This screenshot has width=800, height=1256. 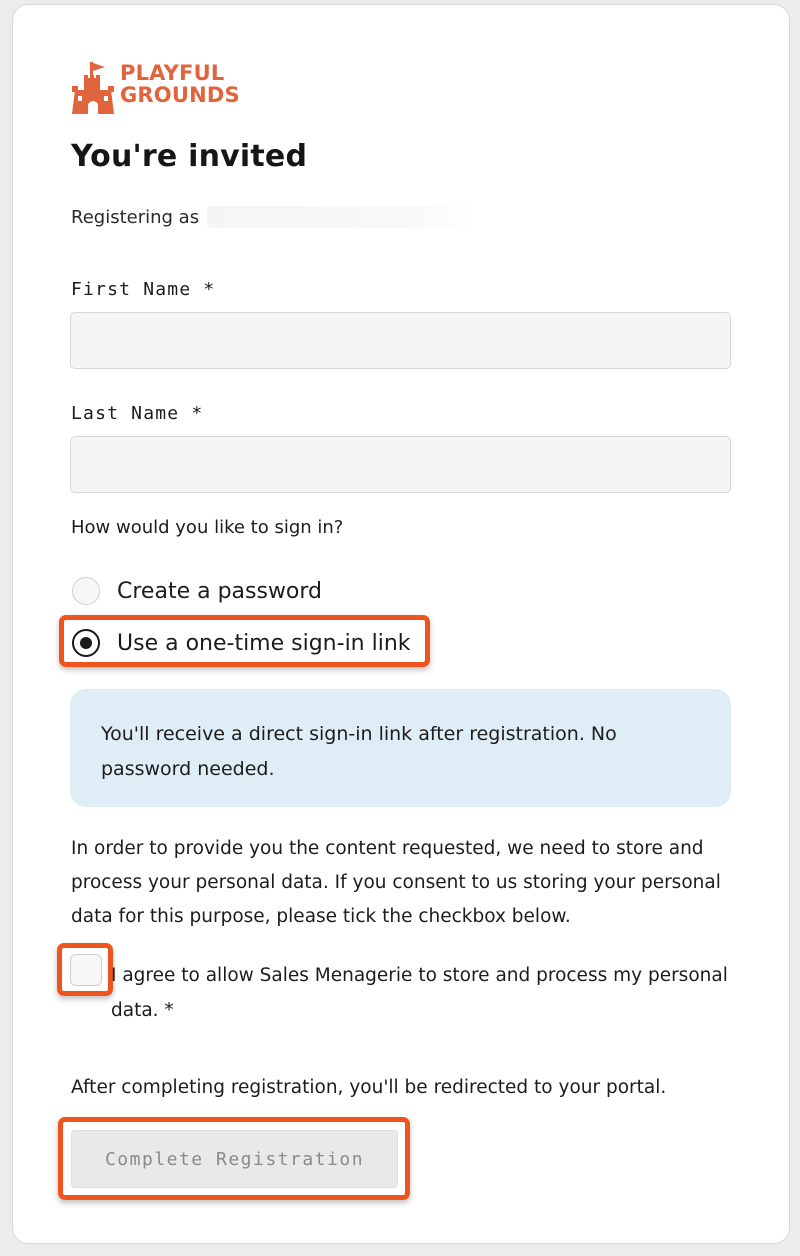 What do you see at coordinates (264, 643) in the screenshot?
I see `radio-label-one-time-link: Use a one-time sign-in link` at bounding box center [264, 643].